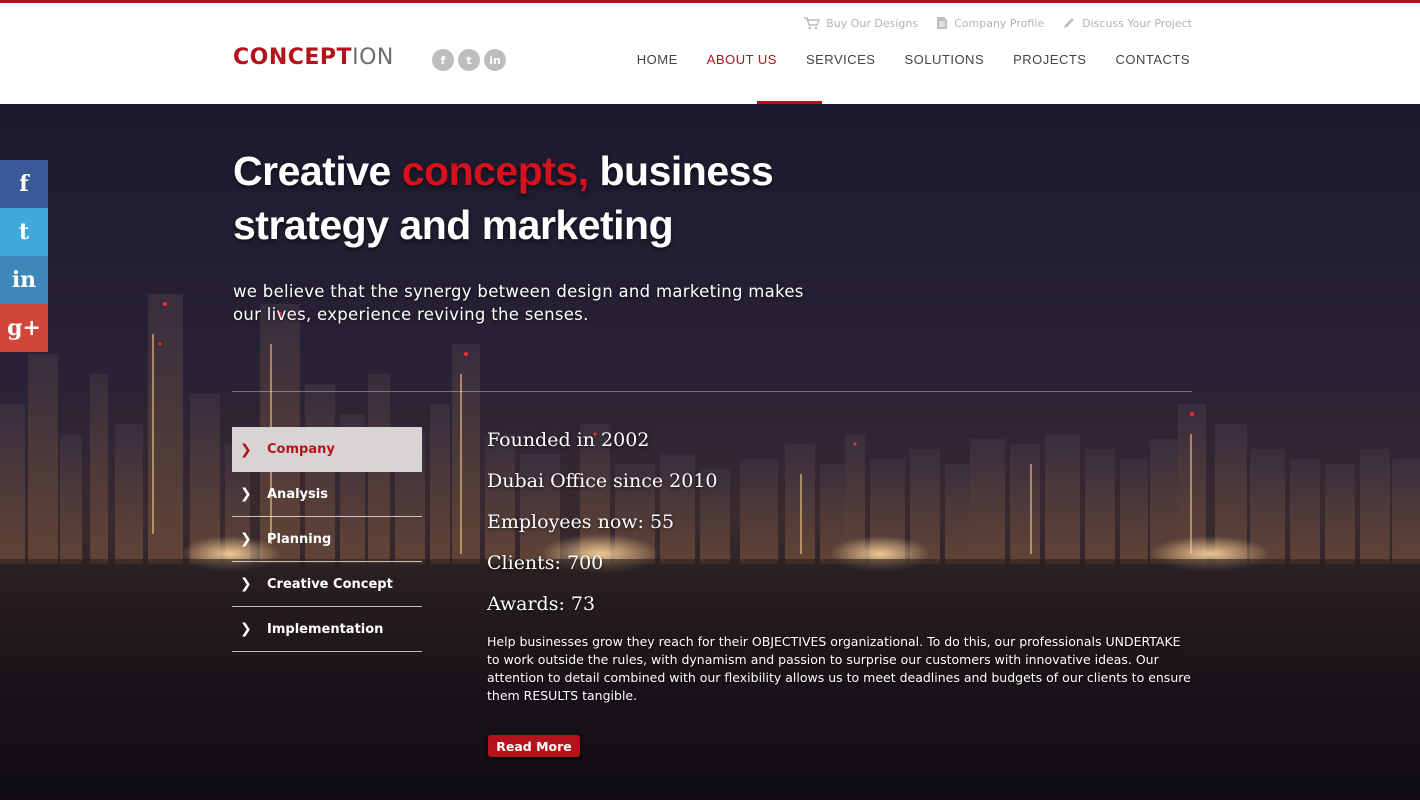 The width and height of the screenshot is (1420, 800). What do you see at coordinates (812, 22) in the screenshot?
I see `cart-icon` at bounding box center [812, 22].